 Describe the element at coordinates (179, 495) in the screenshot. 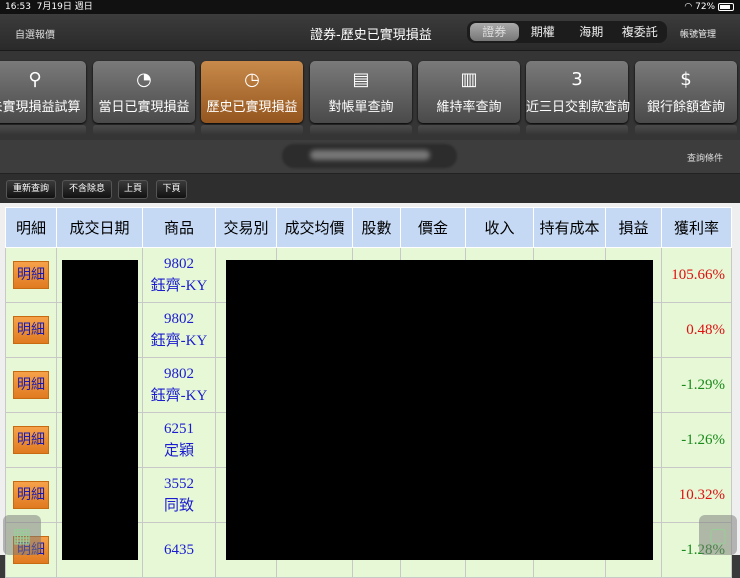

I see `product-cell: 3552 同致` at that location.